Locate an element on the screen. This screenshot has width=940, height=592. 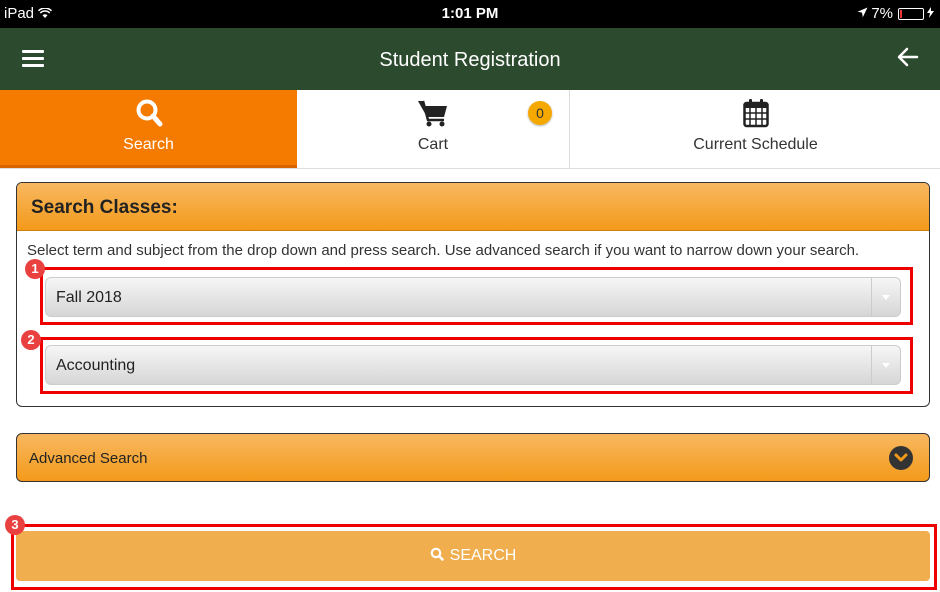
battery-icon is located at coordinates (911, 13).